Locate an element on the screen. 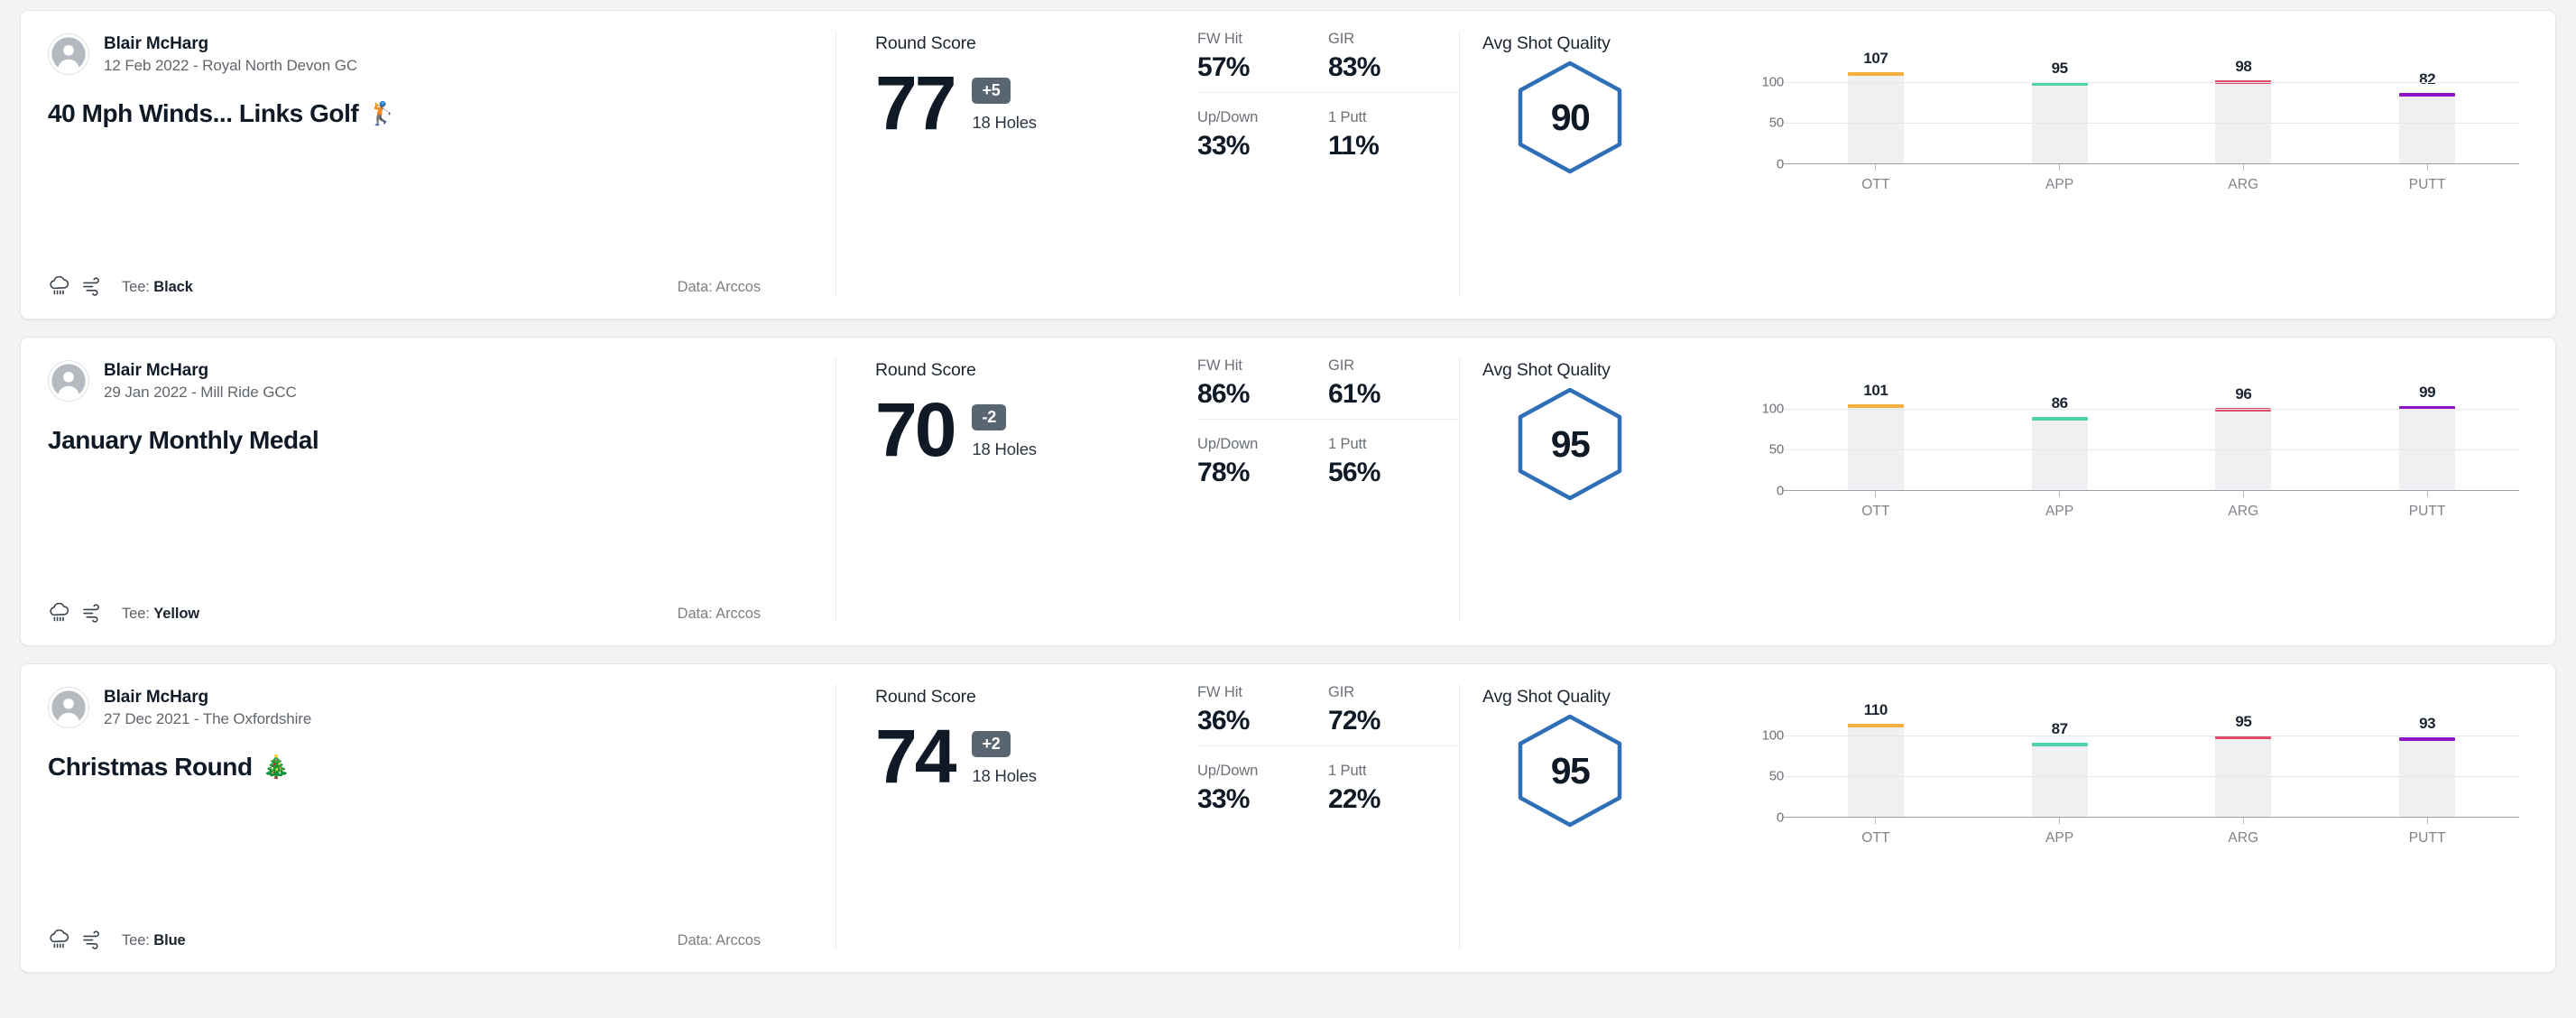 This screenshot has width=2576, height=1018. to-par-badge: +2 is located at coordinates (991, 744).